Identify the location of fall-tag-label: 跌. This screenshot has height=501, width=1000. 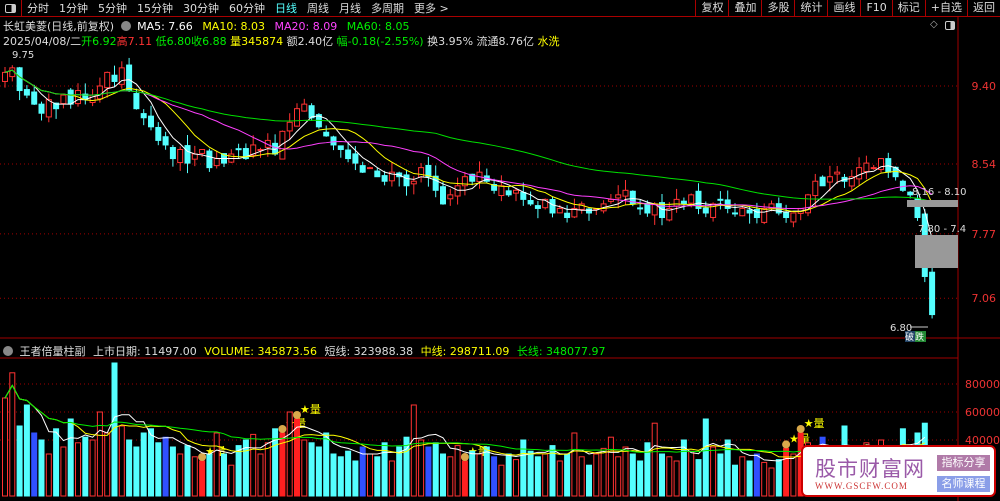
(919, 337).